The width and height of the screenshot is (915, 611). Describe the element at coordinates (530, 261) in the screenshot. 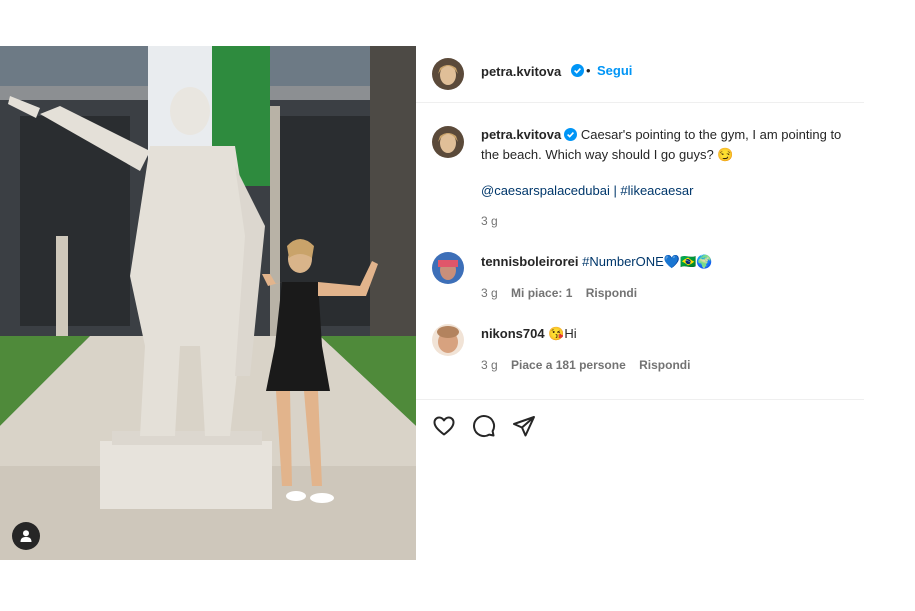

I see `comment-username: tennisboleirorei` at that location.